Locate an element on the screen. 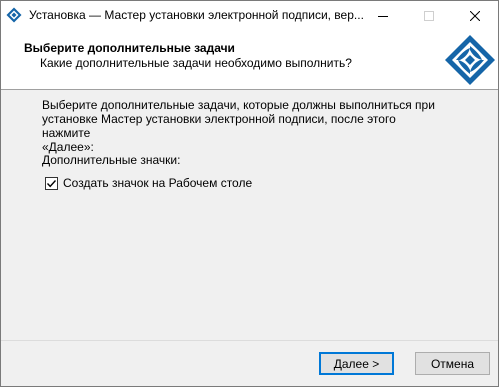  page-title: Выберите дополнительные задачи is located at coordinates (129, 48).